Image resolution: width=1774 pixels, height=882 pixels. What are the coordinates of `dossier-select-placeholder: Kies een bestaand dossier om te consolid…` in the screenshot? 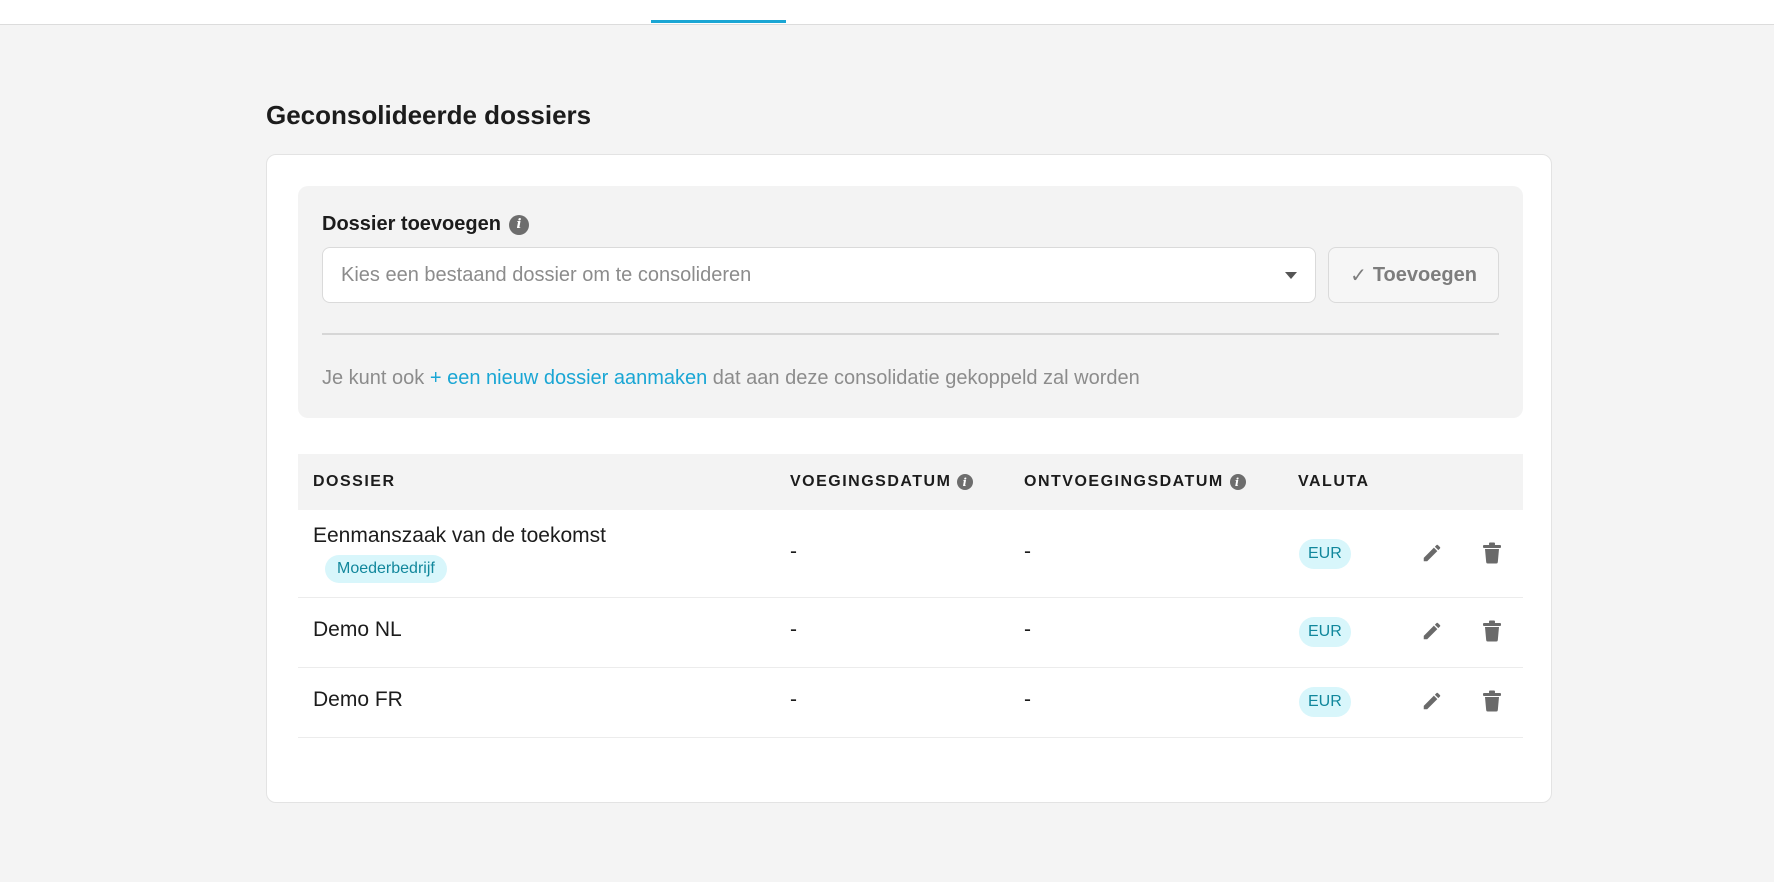 It's located at (546, 274).